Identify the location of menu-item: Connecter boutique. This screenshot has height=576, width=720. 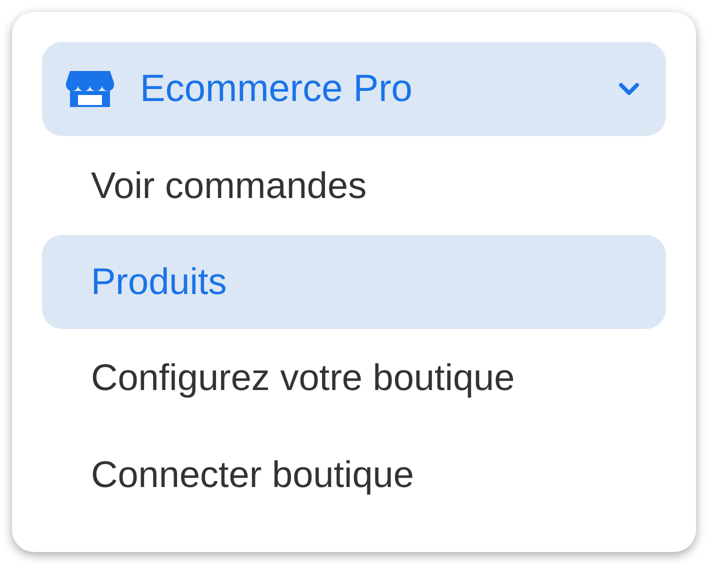
(354, 475).